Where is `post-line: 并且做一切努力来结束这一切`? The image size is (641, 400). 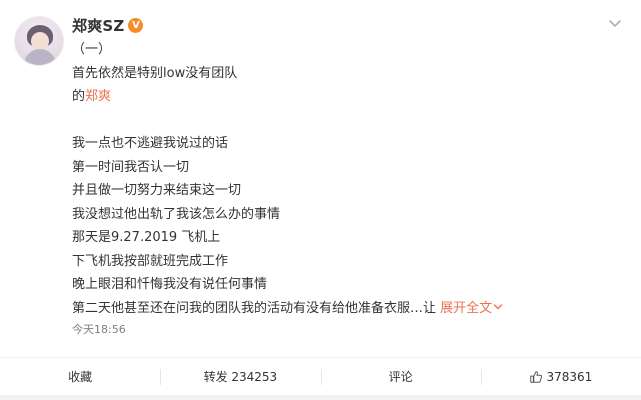 post-line: 并且做一切努力来结束这一切 is located at coordinates (157, 190).